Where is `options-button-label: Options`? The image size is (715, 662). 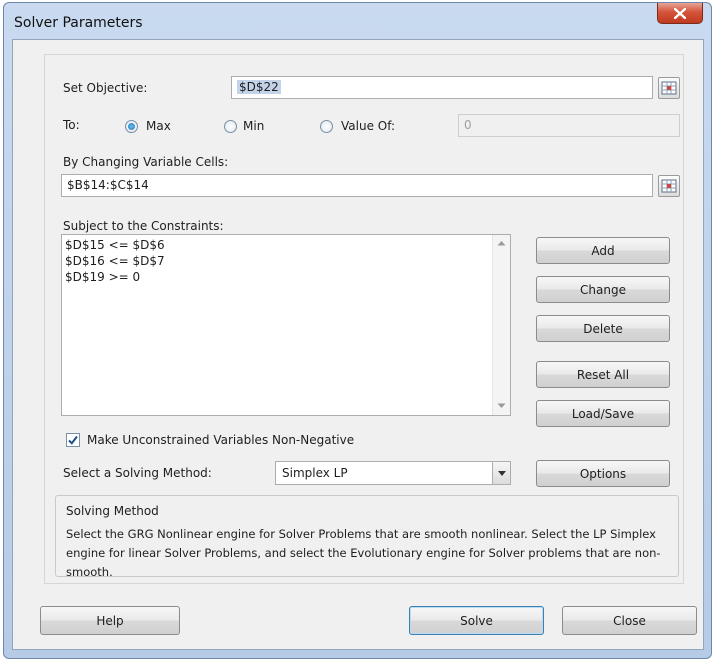
options-button-label: Options is located at coordinates (603, 473).